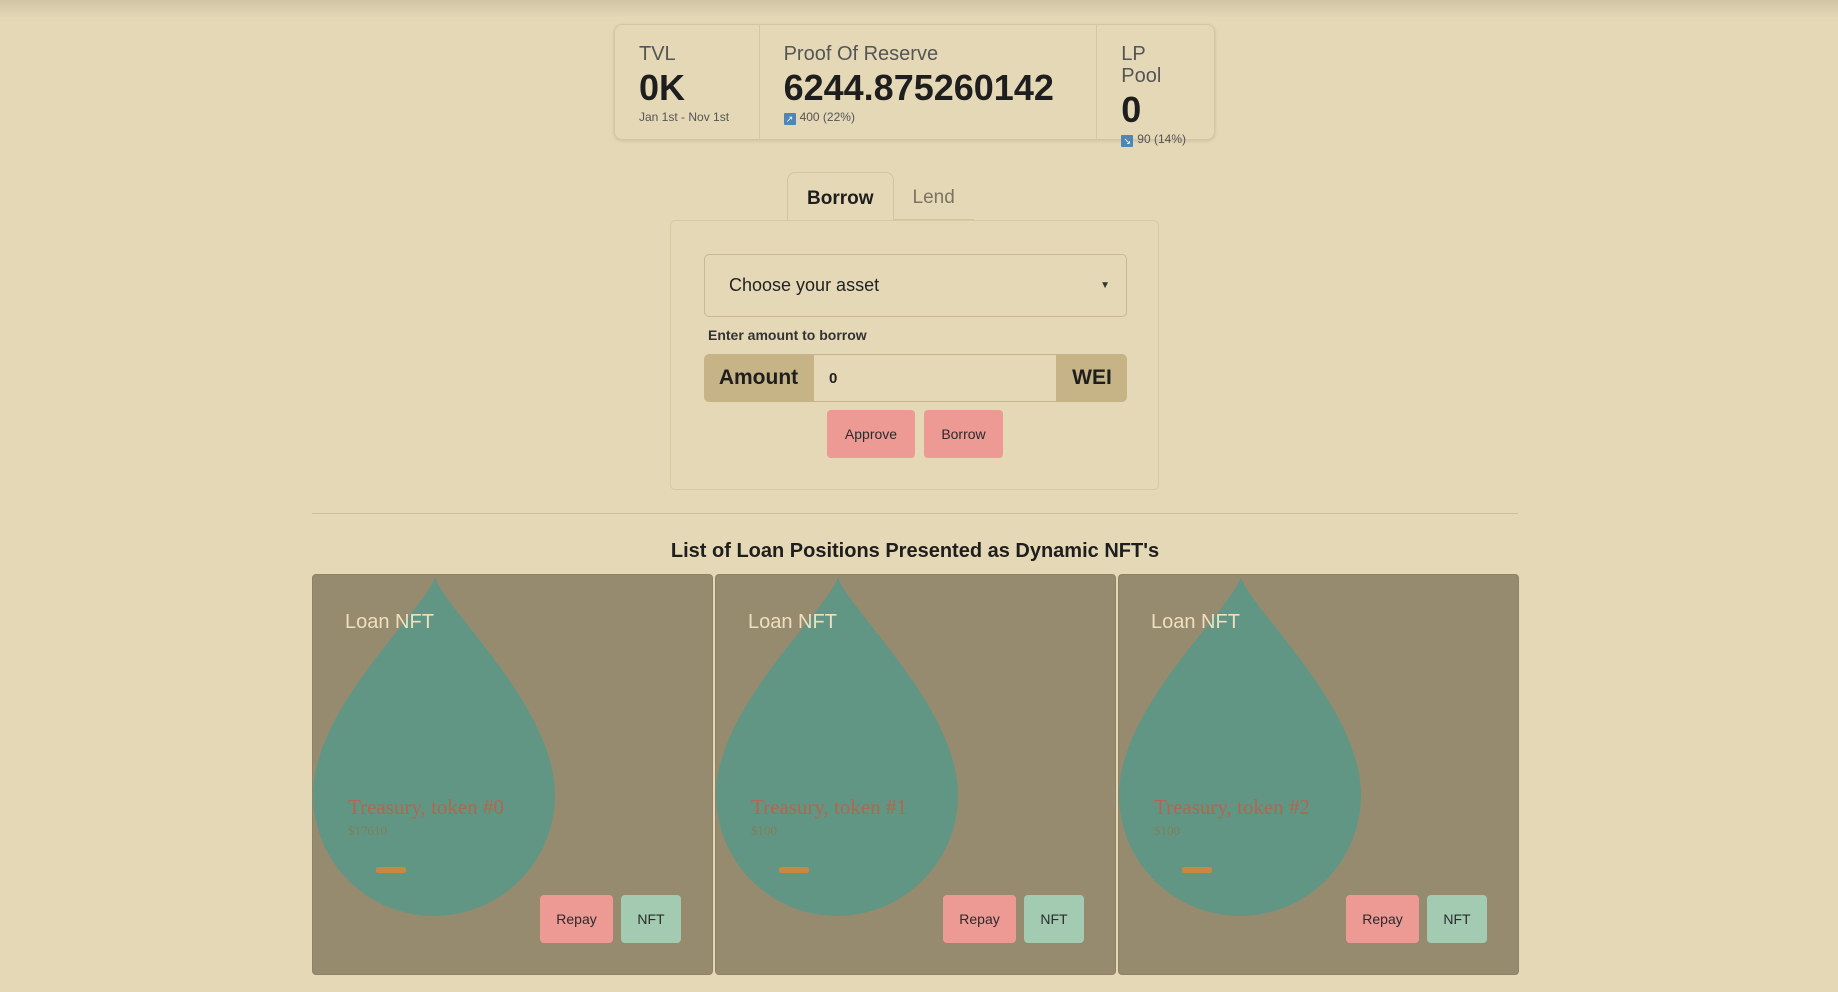  What do you see at coordinates (935, 378) in the screenshot?
I see `amount-input` at bounding box center [935, 378].